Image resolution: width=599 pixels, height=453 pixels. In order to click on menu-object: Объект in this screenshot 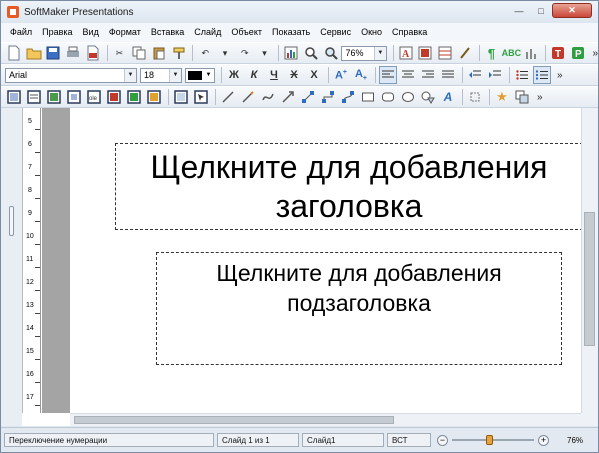, I will do `click(246, 32)`.